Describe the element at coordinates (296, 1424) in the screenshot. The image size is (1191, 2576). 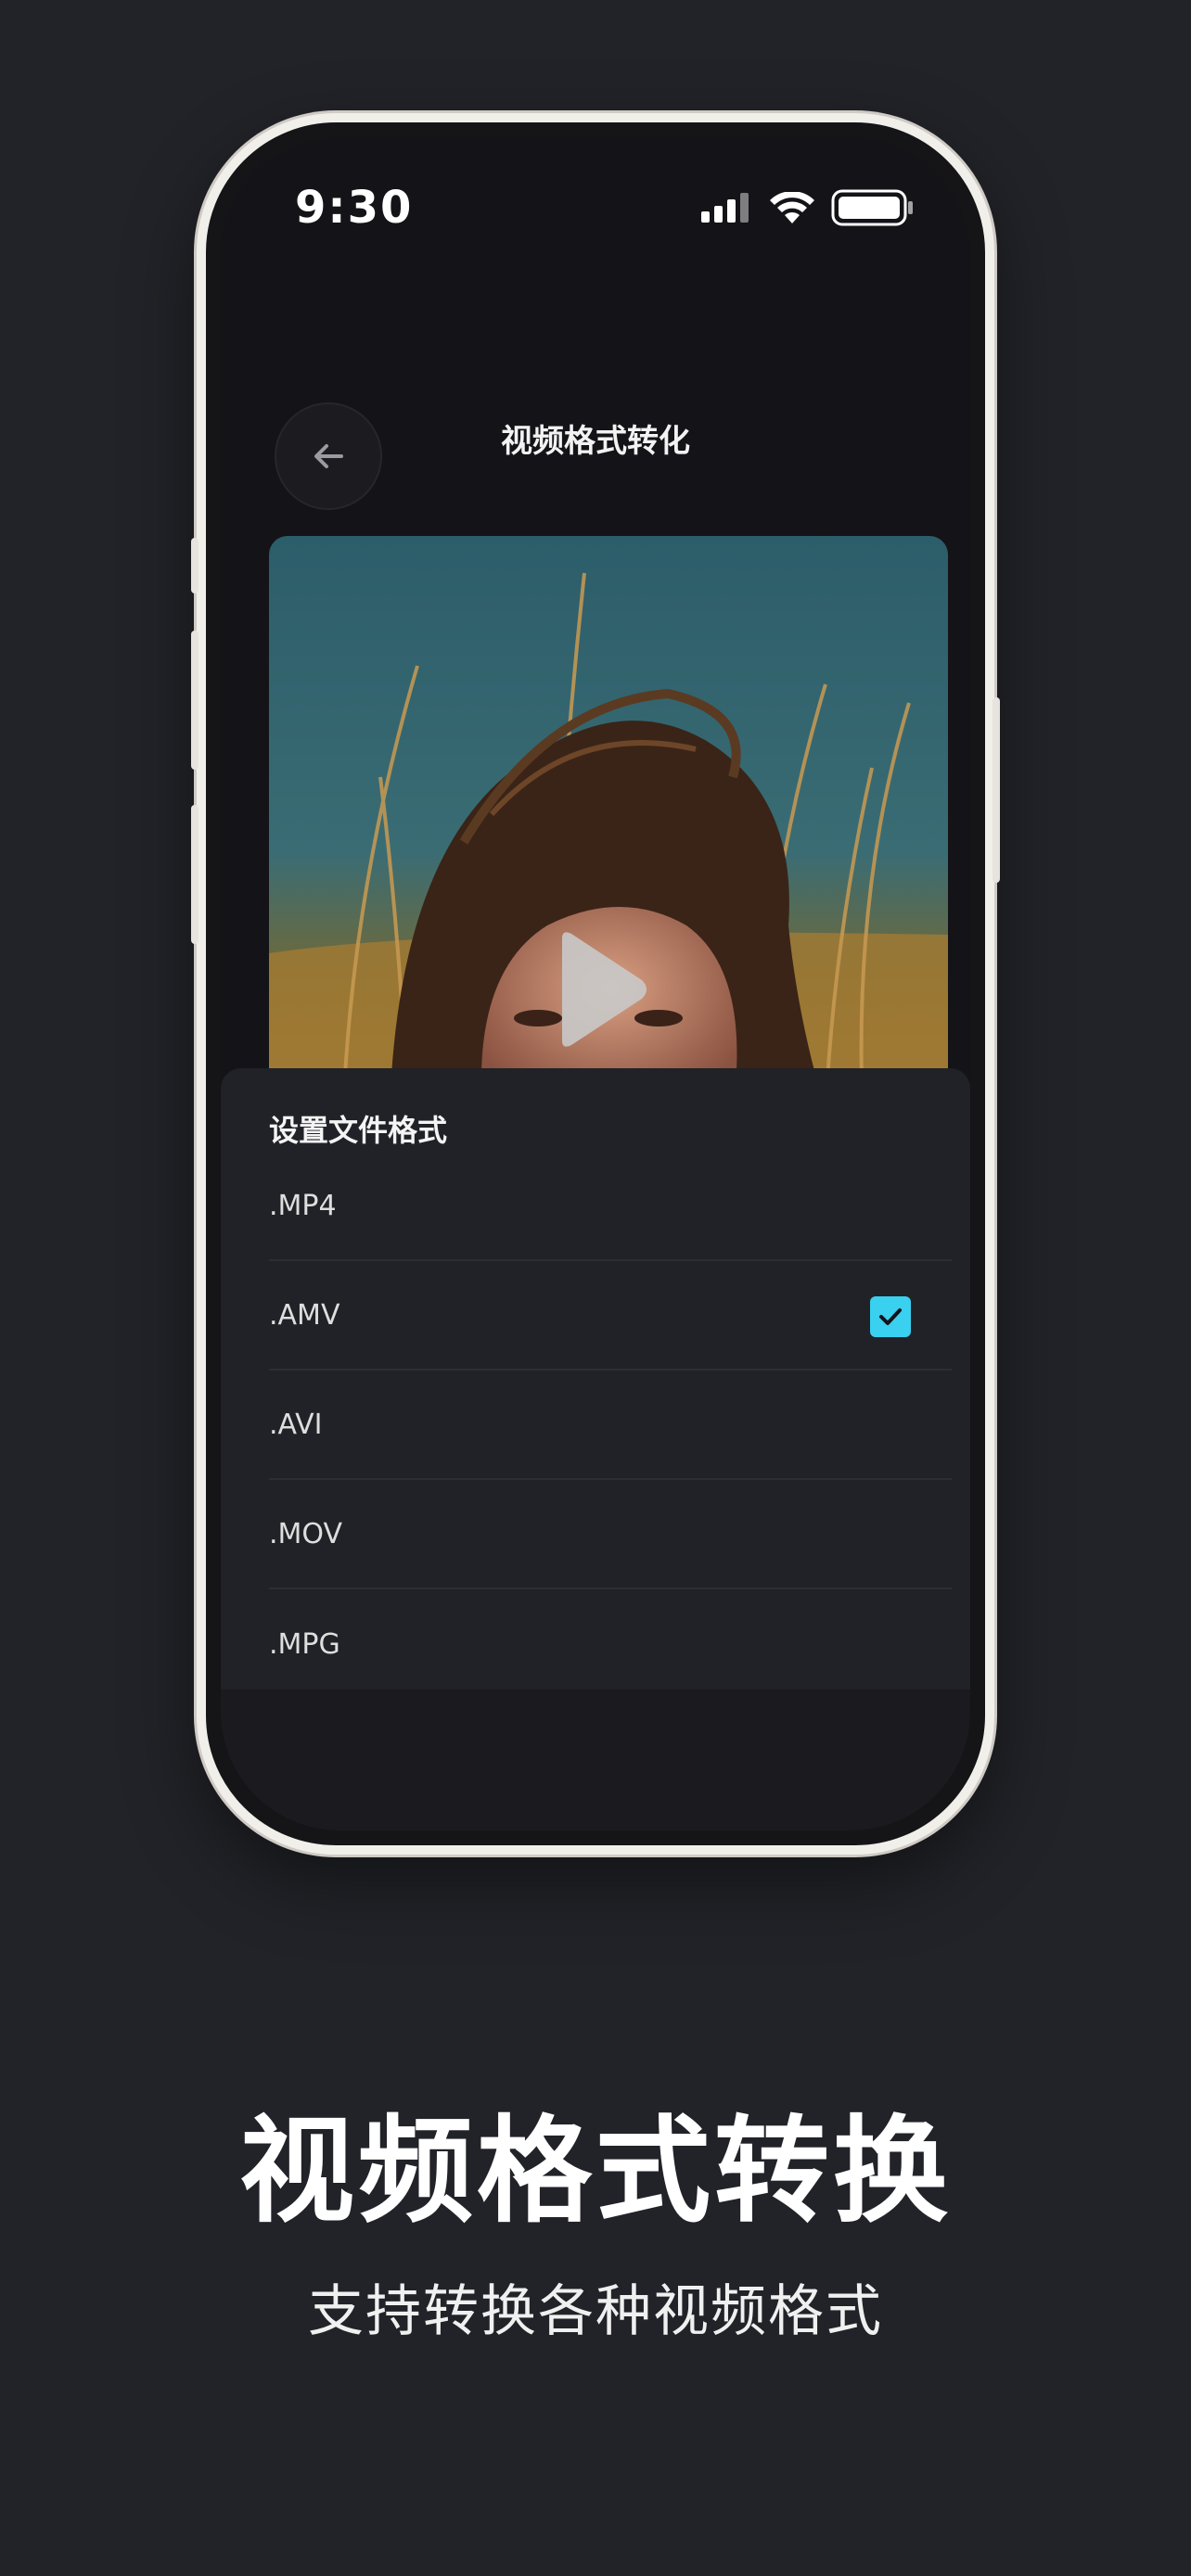
I see `format-label: .AVI` at that location.